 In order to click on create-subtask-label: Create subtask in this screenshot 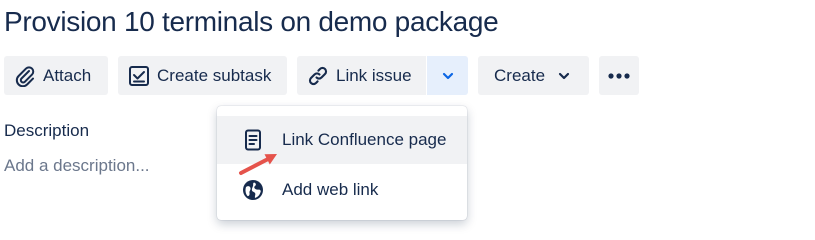, I will do `click(214, 75)`.